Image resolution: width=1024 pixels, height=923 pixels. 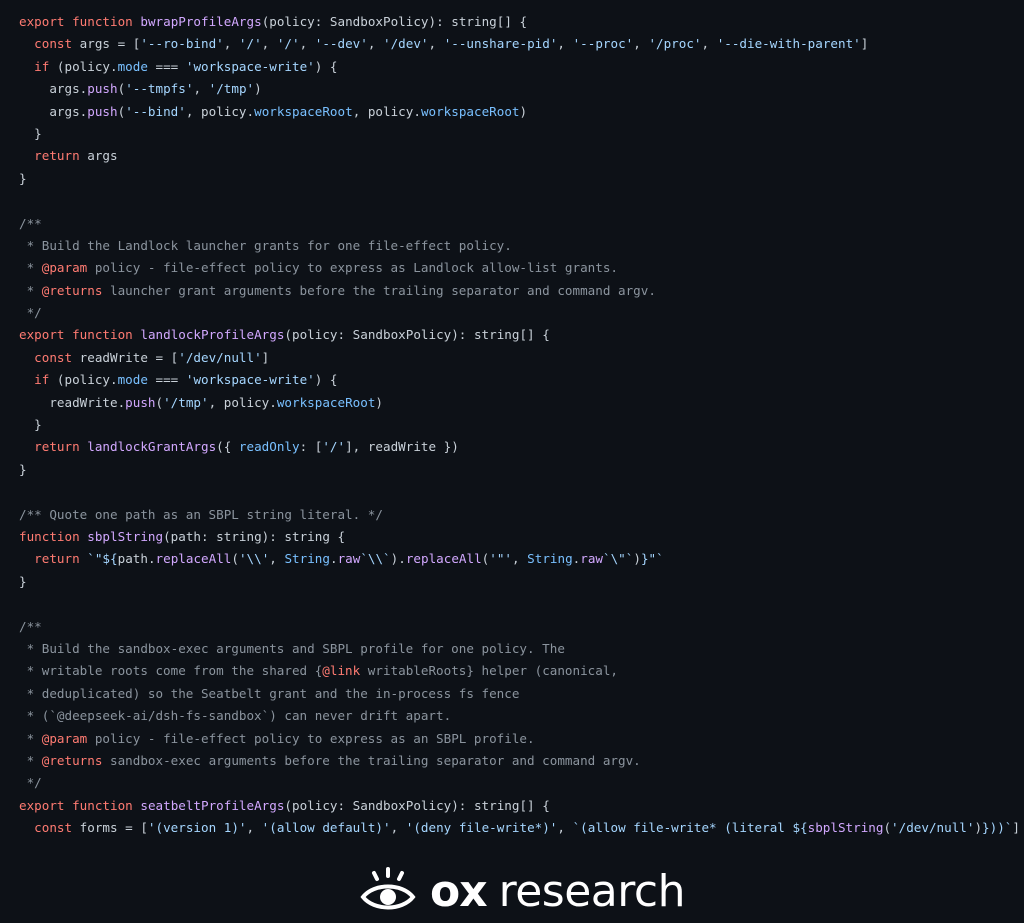 What do you see at coordinates (125, 357) in the screenshot?
I see `code-token: readWrite = [` at bounding box center [125, 357].